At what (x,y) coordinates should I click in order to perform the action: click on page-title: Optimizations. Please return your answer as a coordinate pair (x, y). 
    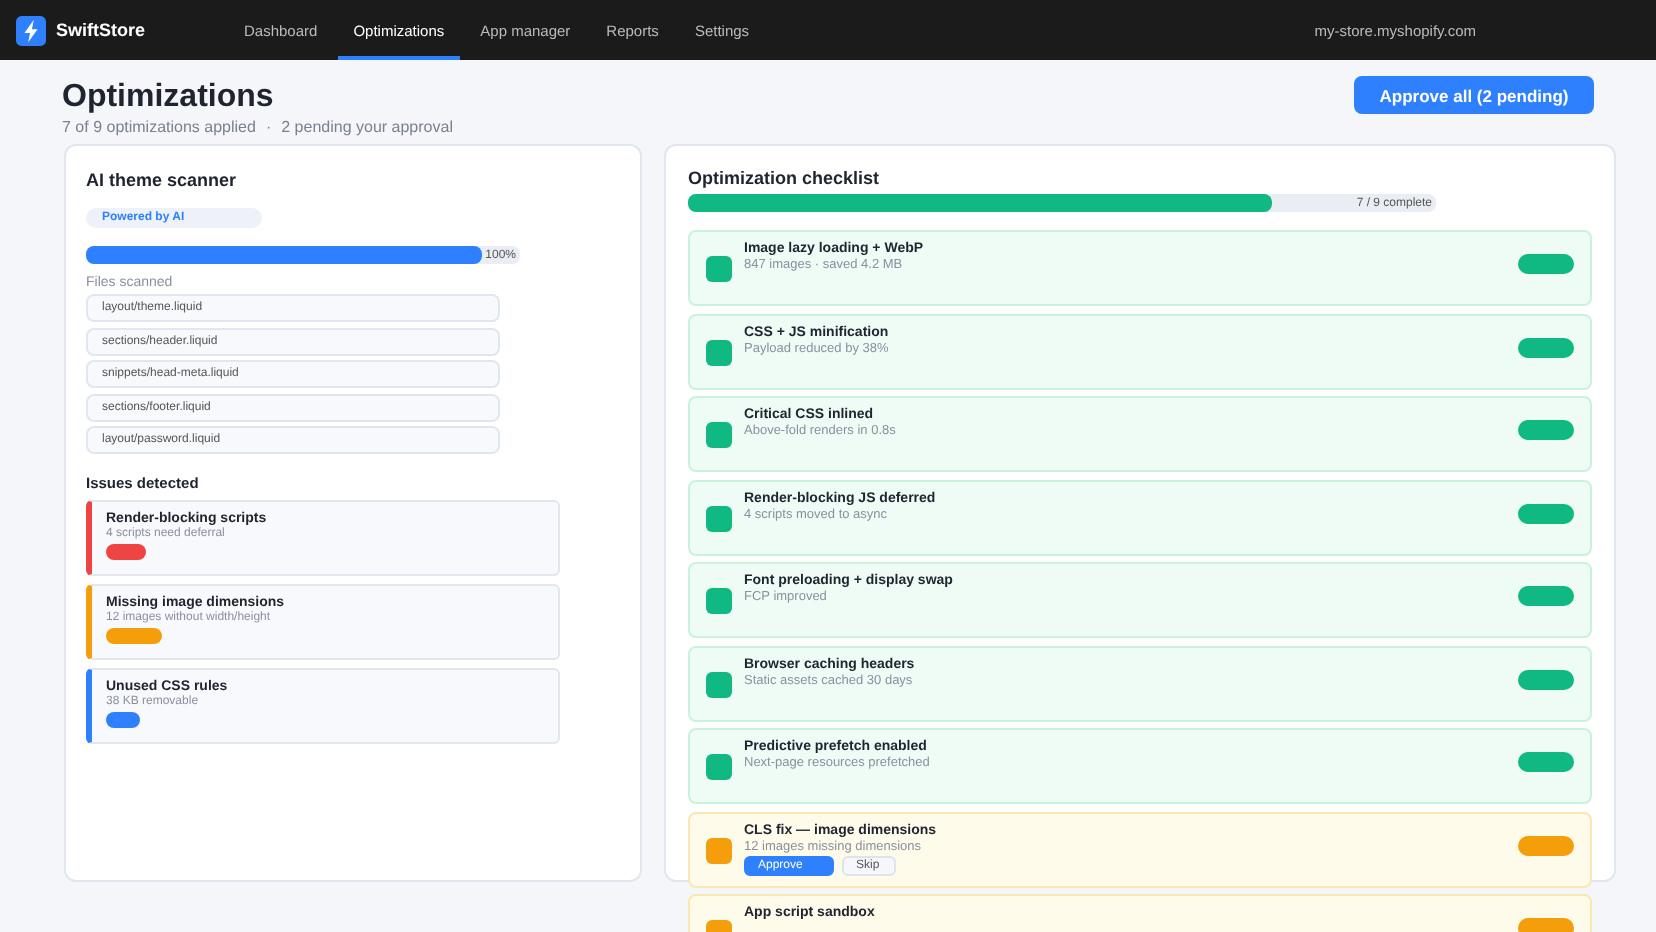
    Looking at the image, I should click on (169, 98).